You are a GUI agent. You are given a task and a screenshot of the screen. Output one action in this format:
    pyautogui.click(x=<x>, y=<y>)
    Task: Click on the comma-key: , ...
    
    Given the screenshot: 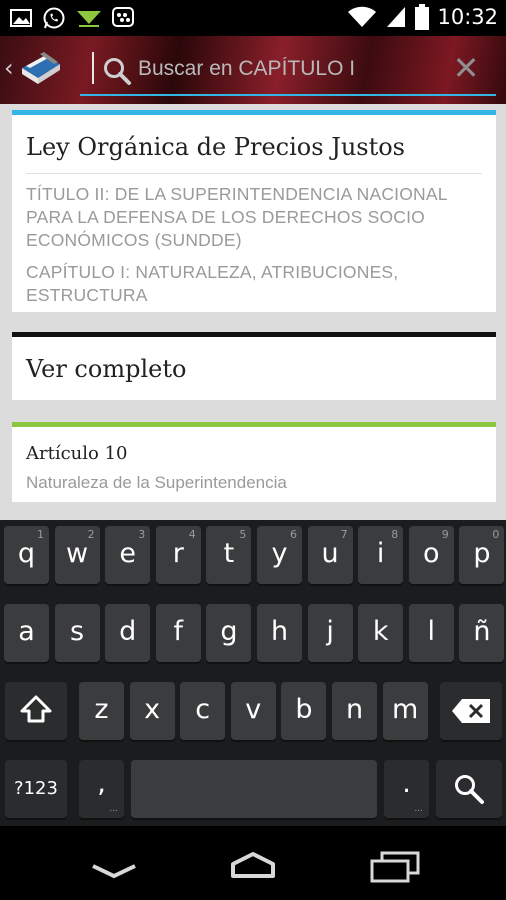 What is the action you would take?
    pyautogui.click(x=101, y=789)
    